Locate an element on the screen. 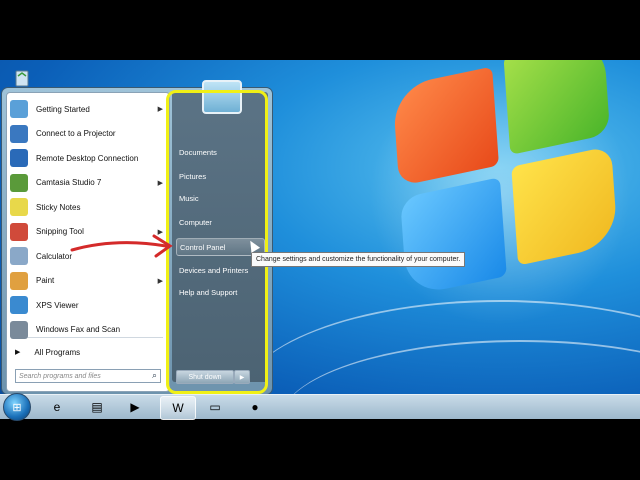 The height and width of the screenshot is (480, 640). program-label: Paint is located at coordinates (45, 280).